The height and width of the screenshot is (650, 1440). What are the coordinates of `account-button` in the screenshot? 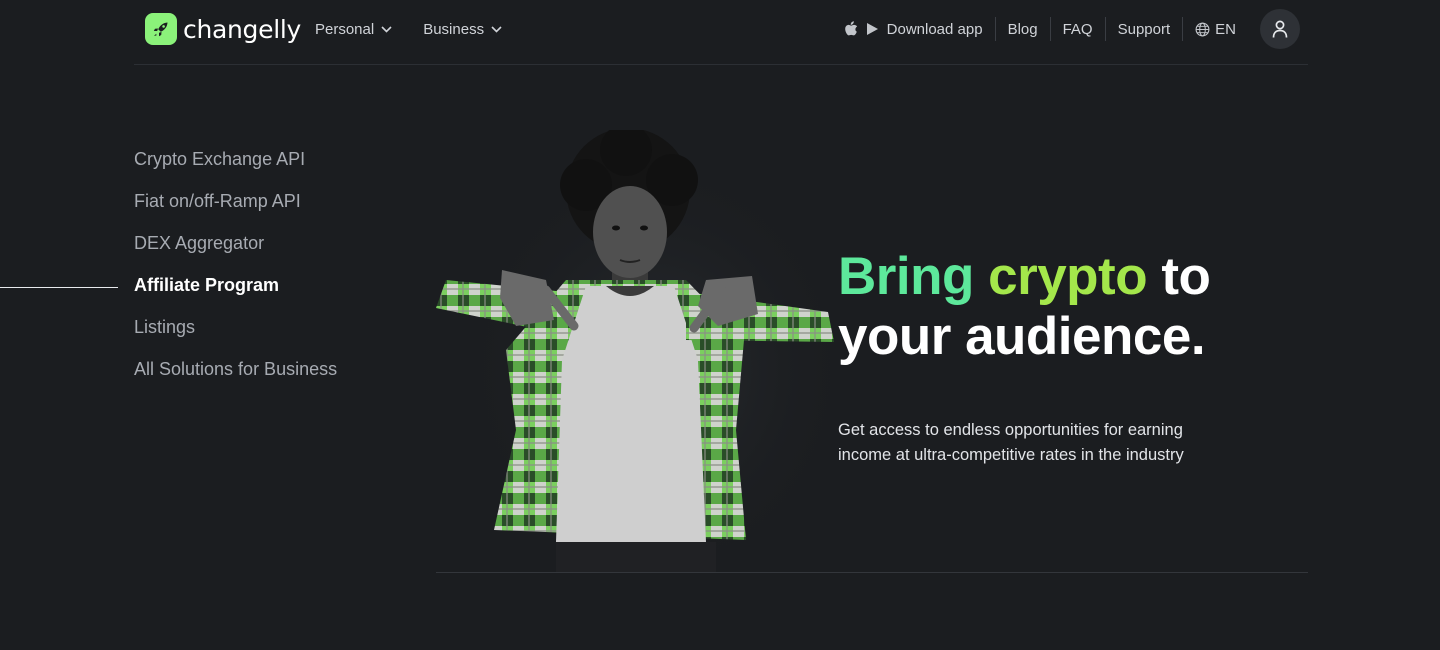 It's located at (1280, 29).